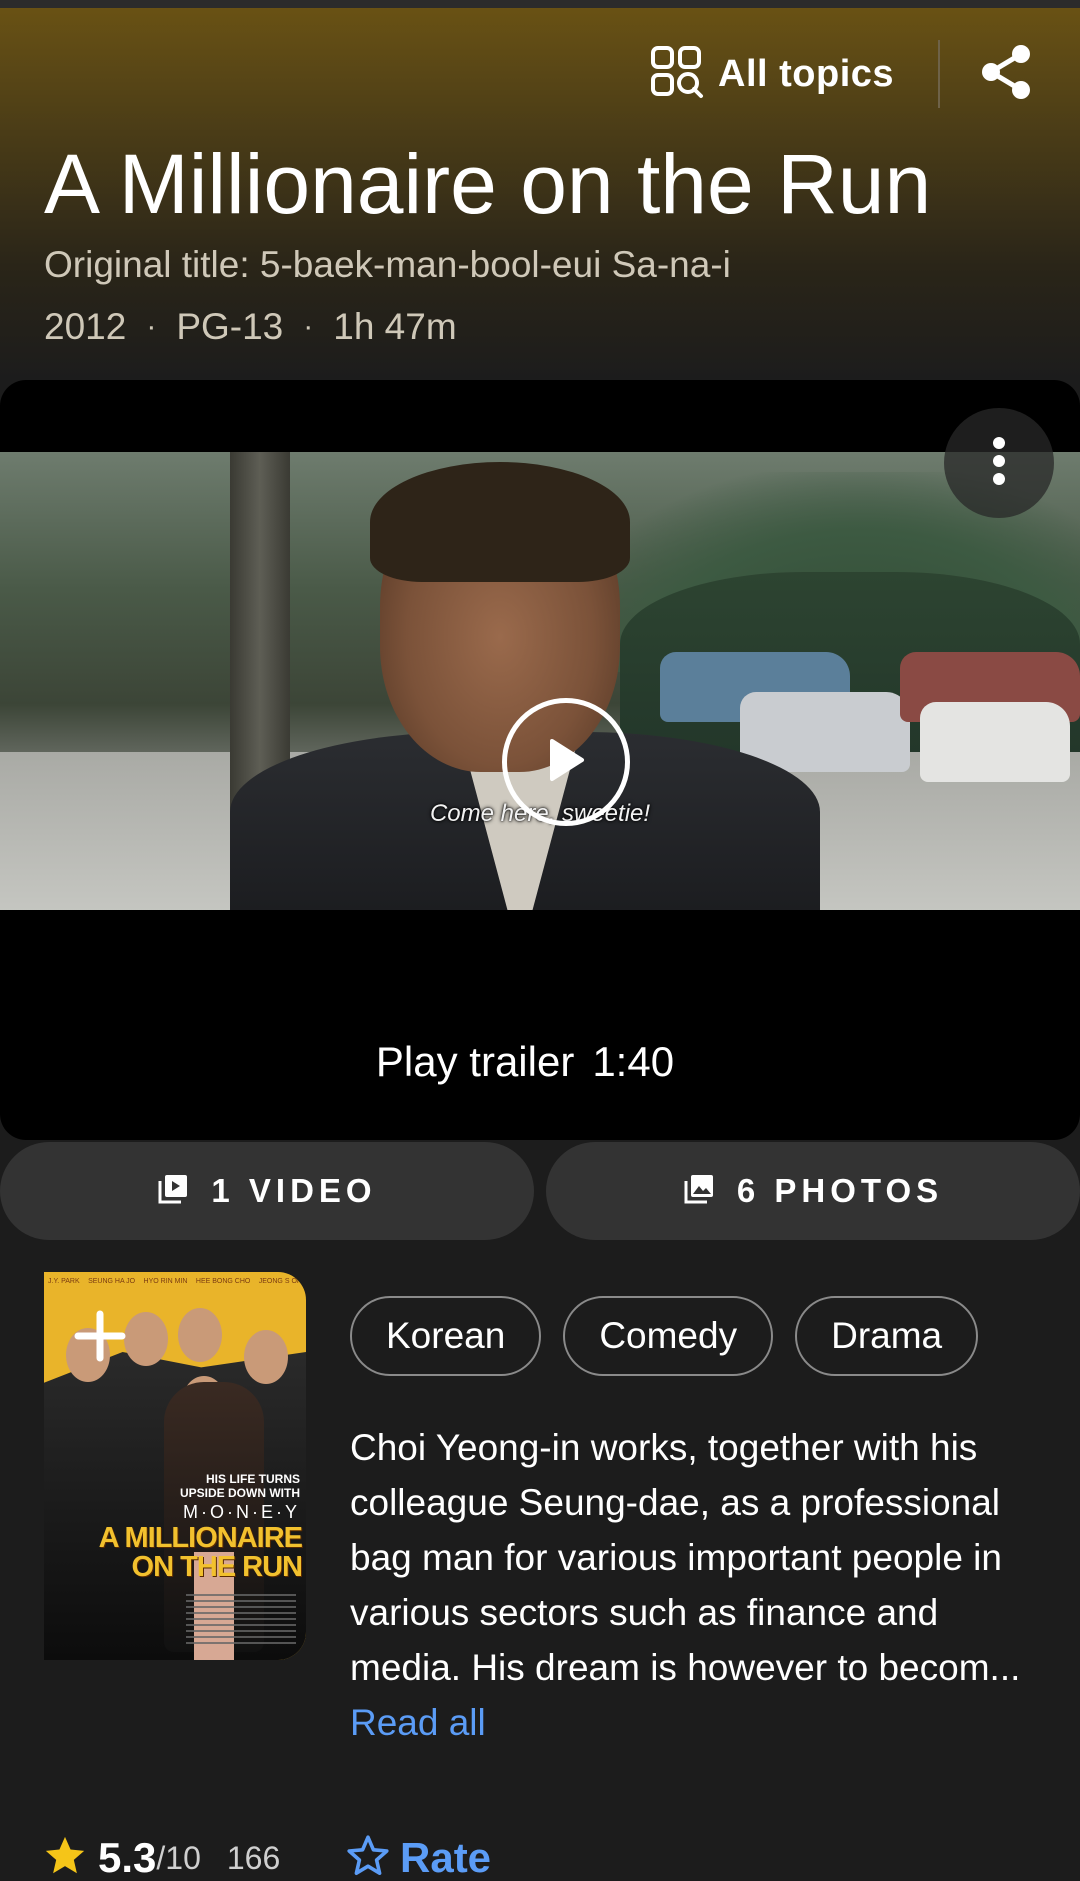  Describe the element at coordinates (668, 1336) in the screenshot. I see `genre-chip-comedy: Comedy` at that location.